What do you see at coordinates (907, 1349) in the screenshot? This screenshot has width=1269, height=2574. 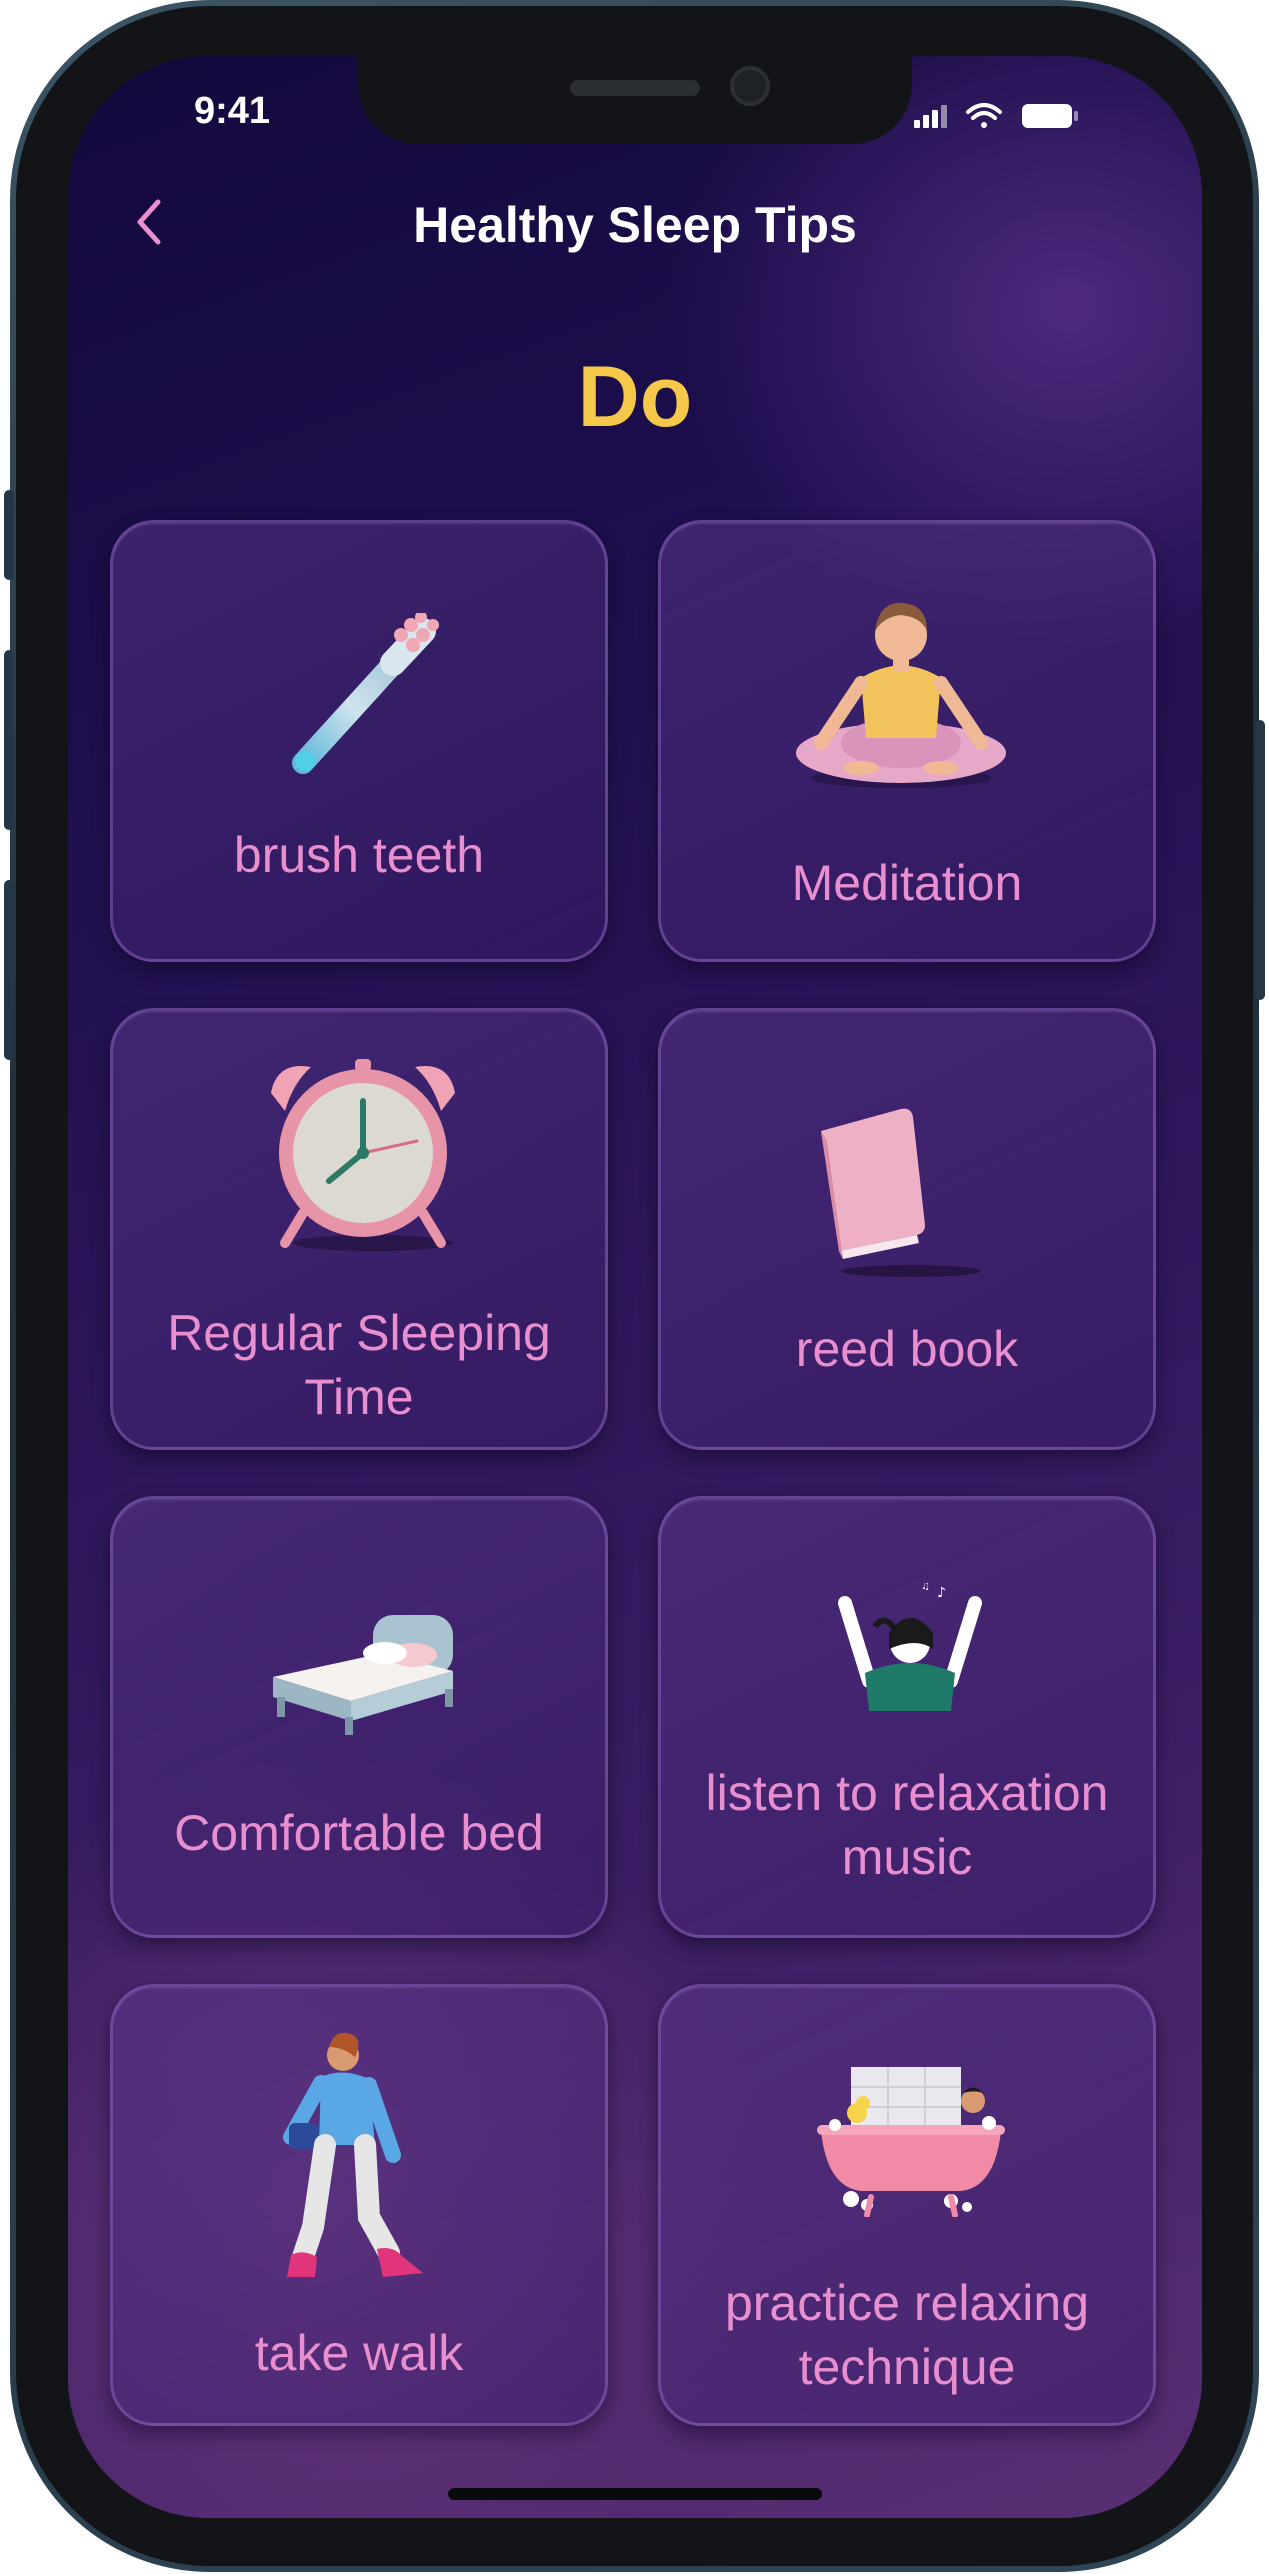 I see `card-label: reed book` at bounding box center [907, 1349].